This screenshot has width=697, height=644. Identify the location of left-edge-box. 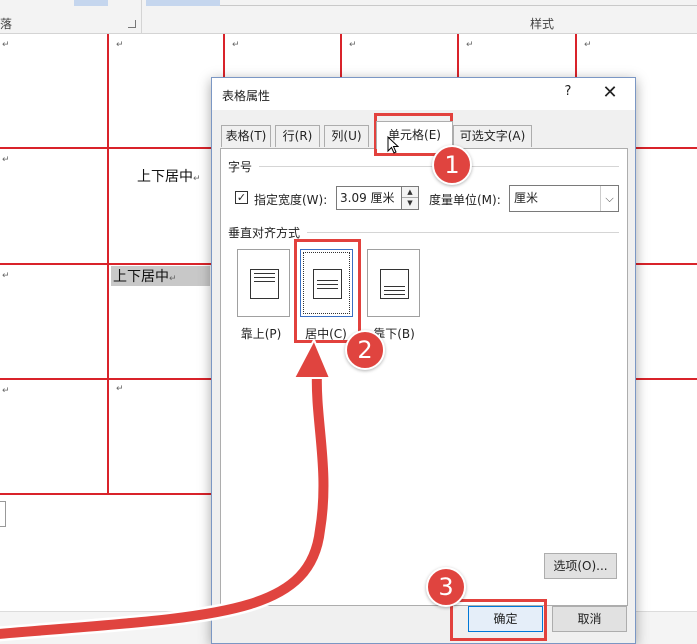
(3, 514).